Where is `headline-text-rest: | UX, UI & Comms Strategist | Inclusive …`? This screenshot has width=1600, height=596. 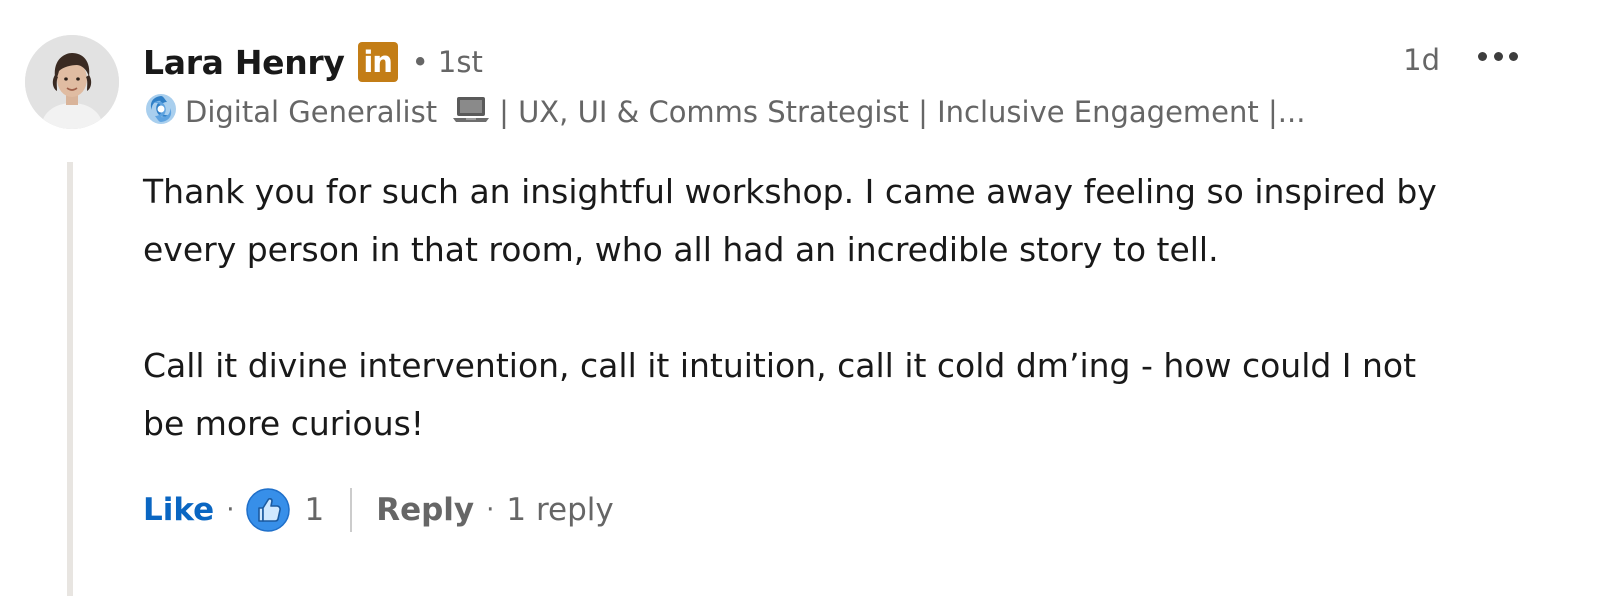 headline-text-rest: | UX, UI & Comms Strategist | Inclusive … is located at coordinates (902, 112).